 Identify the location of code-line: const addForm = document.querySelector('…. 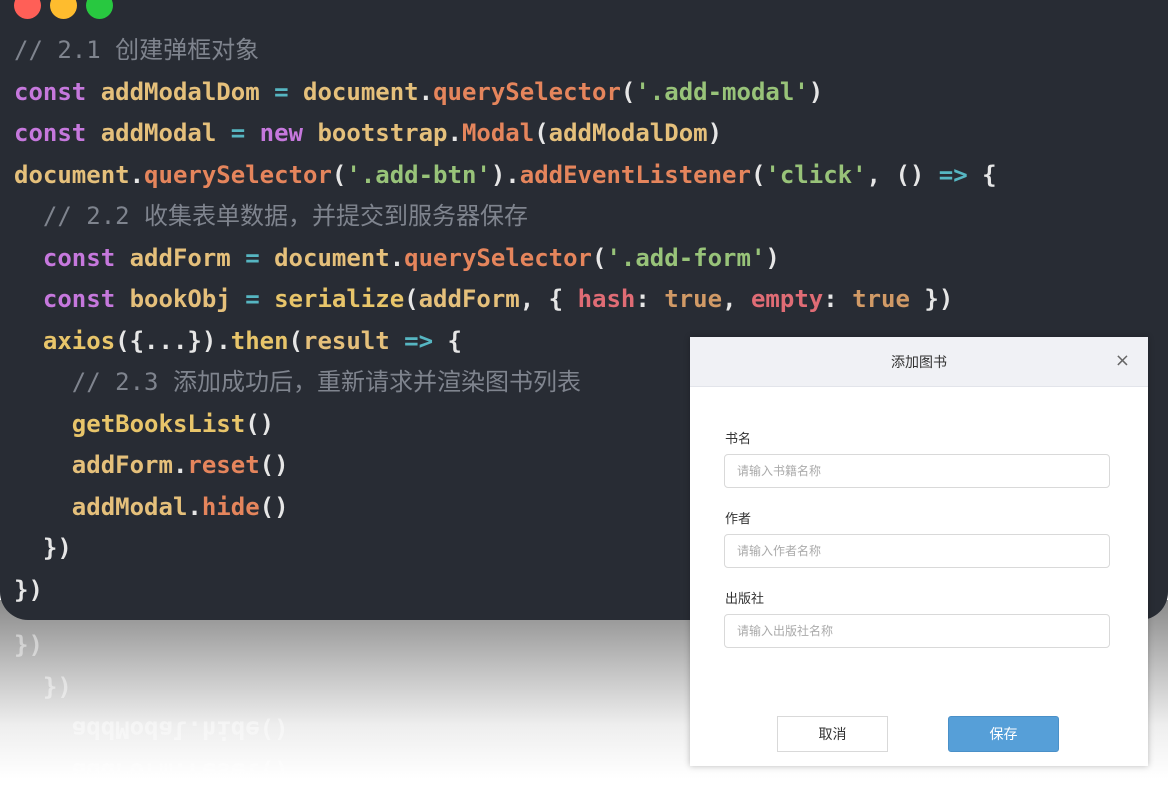
(505, 259).